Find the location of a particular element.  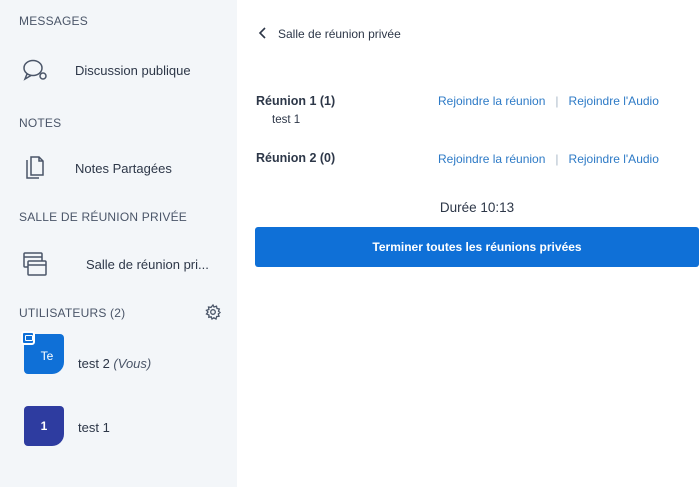

duration-timer: Durée 10:13 is located at coordinates (477, 207).